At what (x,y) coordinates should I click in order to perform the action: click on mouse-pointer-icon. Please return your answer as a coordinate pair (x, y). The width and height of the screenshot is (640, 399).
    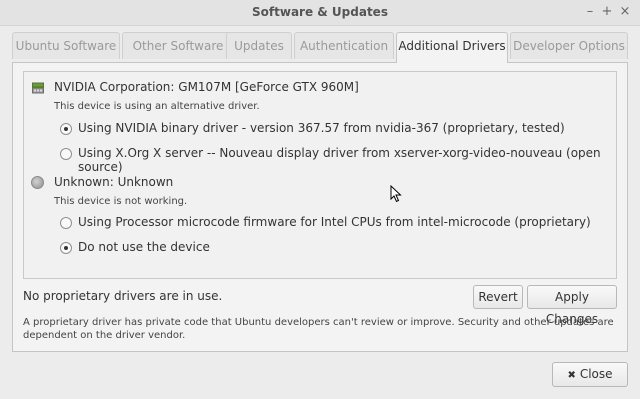
    Looking at the image, I should click on (396, 194).